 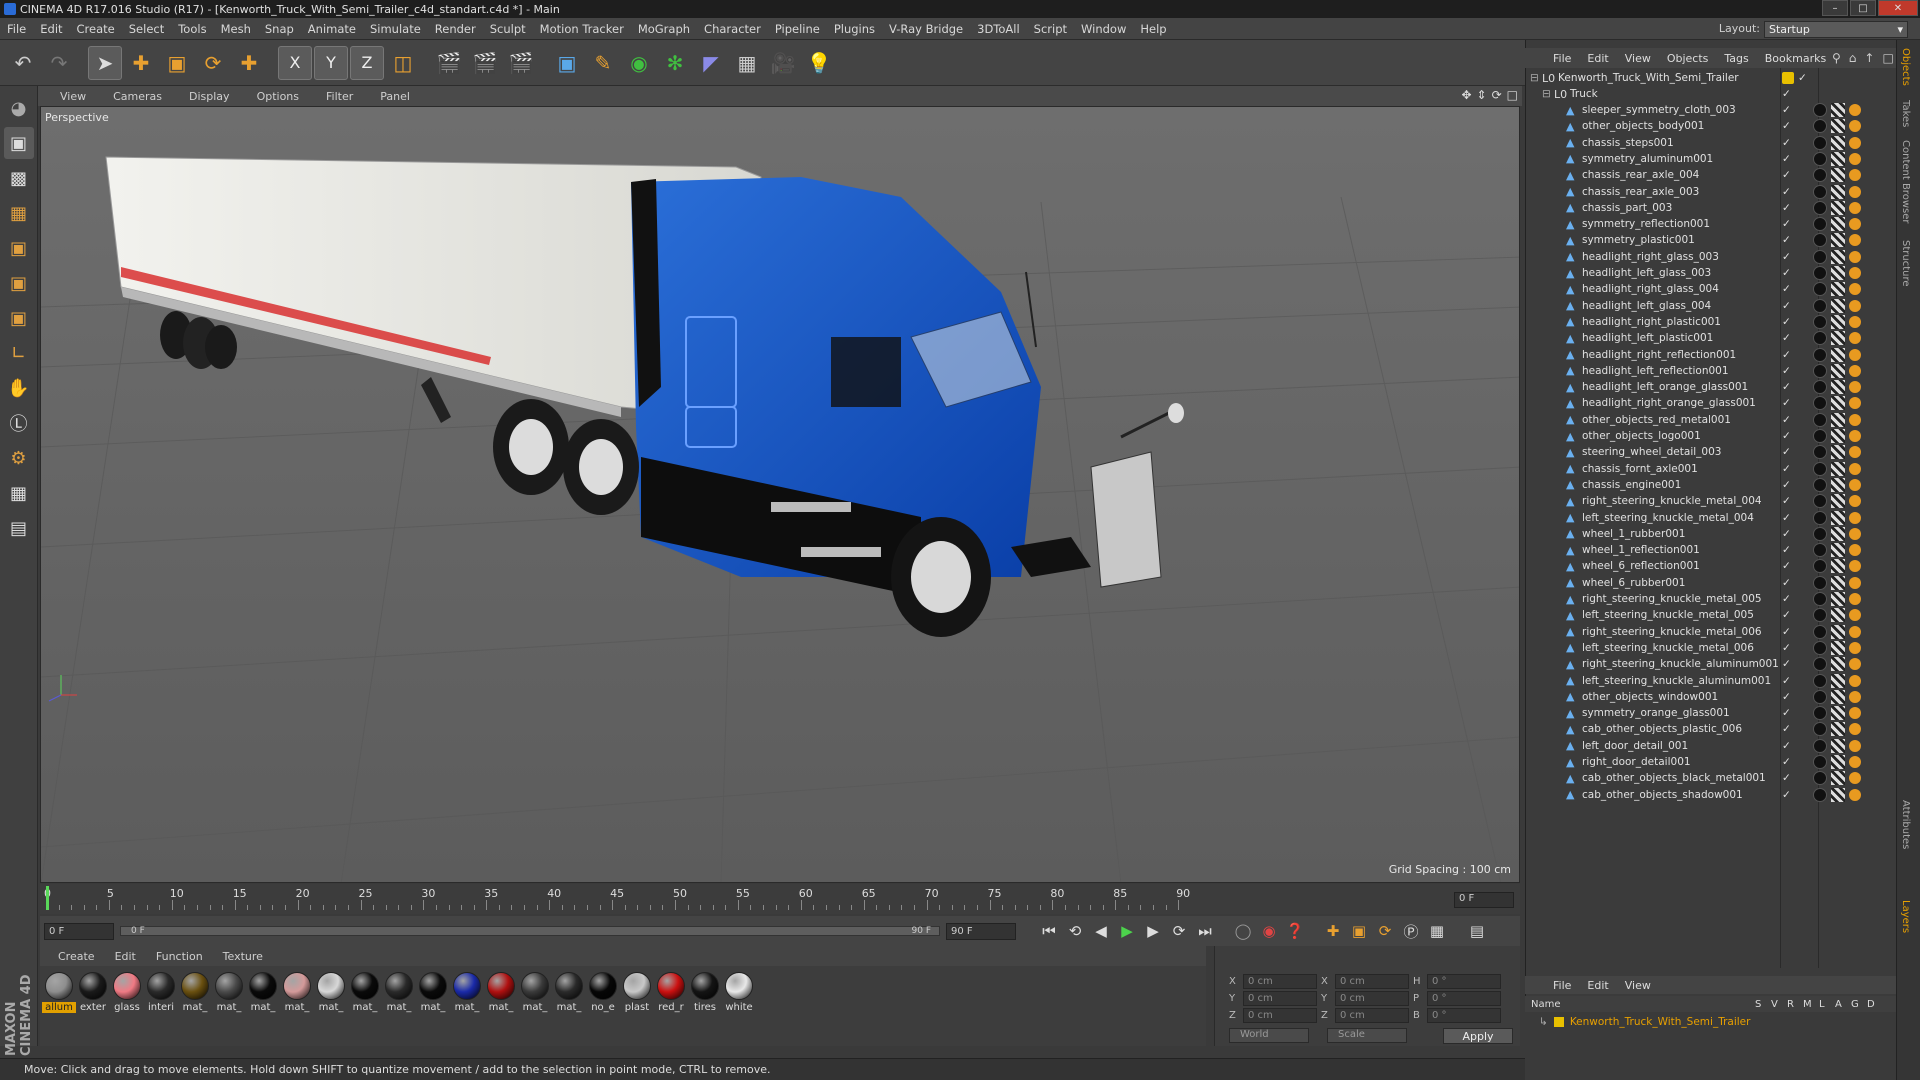 I want to click on previous-key-icon: ⟲, so click(x=1075, y=931).